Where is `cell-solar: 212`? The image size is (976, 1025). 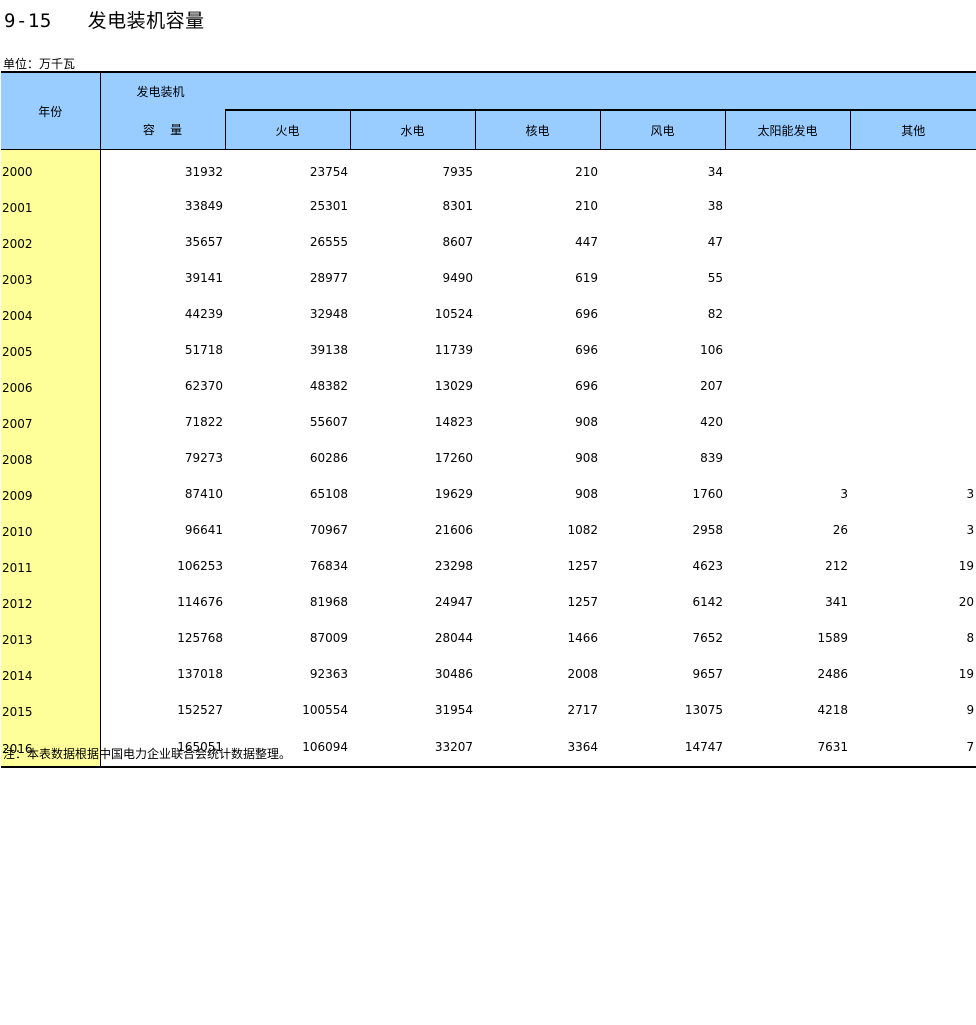 cell-solar: 212 is located at coordinates (836, 566).